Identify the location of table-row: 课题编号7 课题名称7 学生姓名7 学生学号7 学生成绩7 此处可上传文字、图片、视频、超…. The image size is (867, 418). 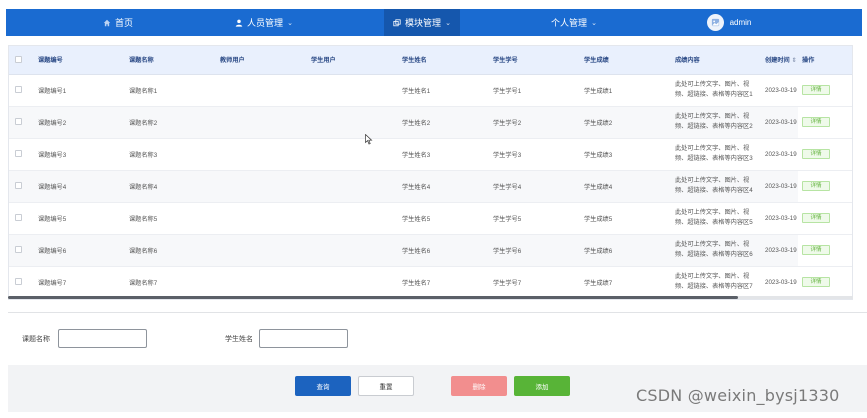
(430, 282).